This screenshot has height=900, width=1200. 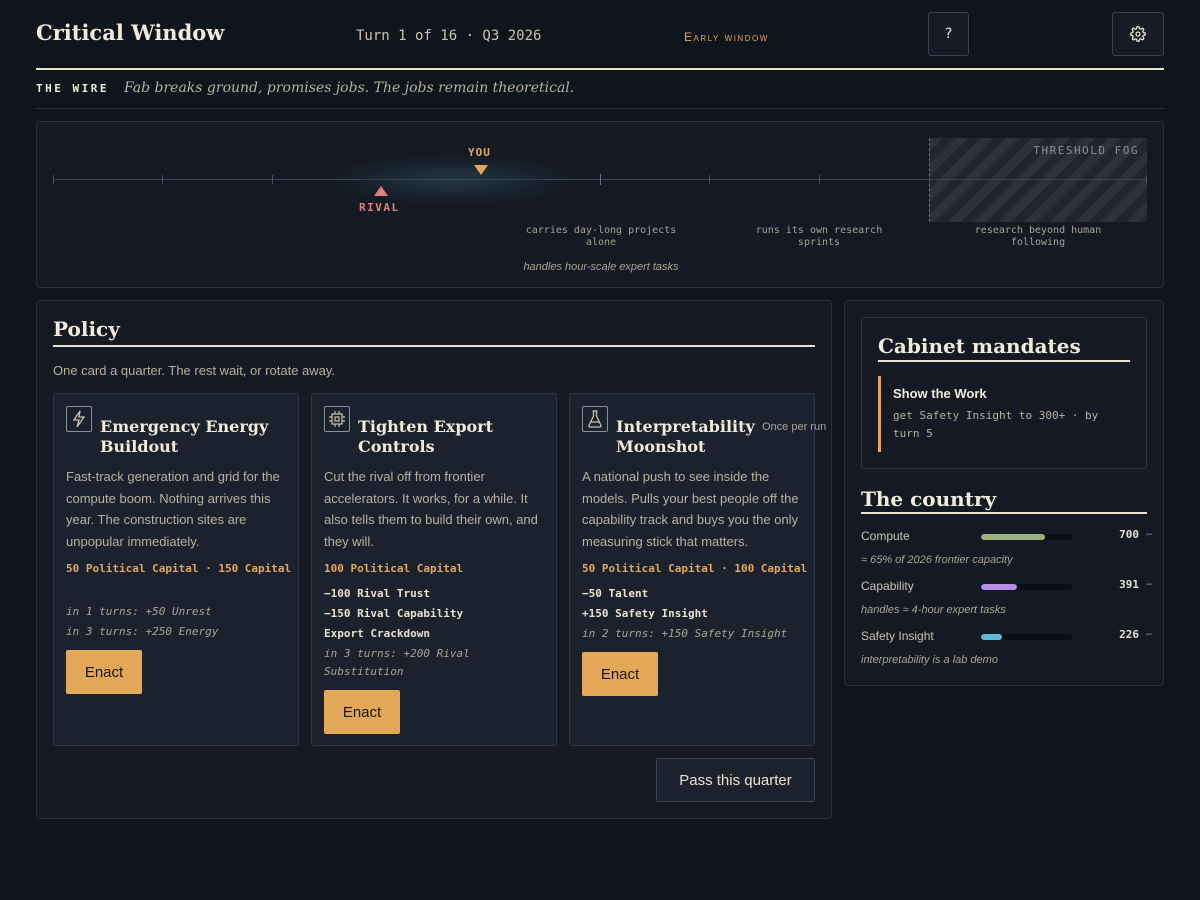 I want to click on card-cost: 100 Political Capital, so click(x=394, y=568).